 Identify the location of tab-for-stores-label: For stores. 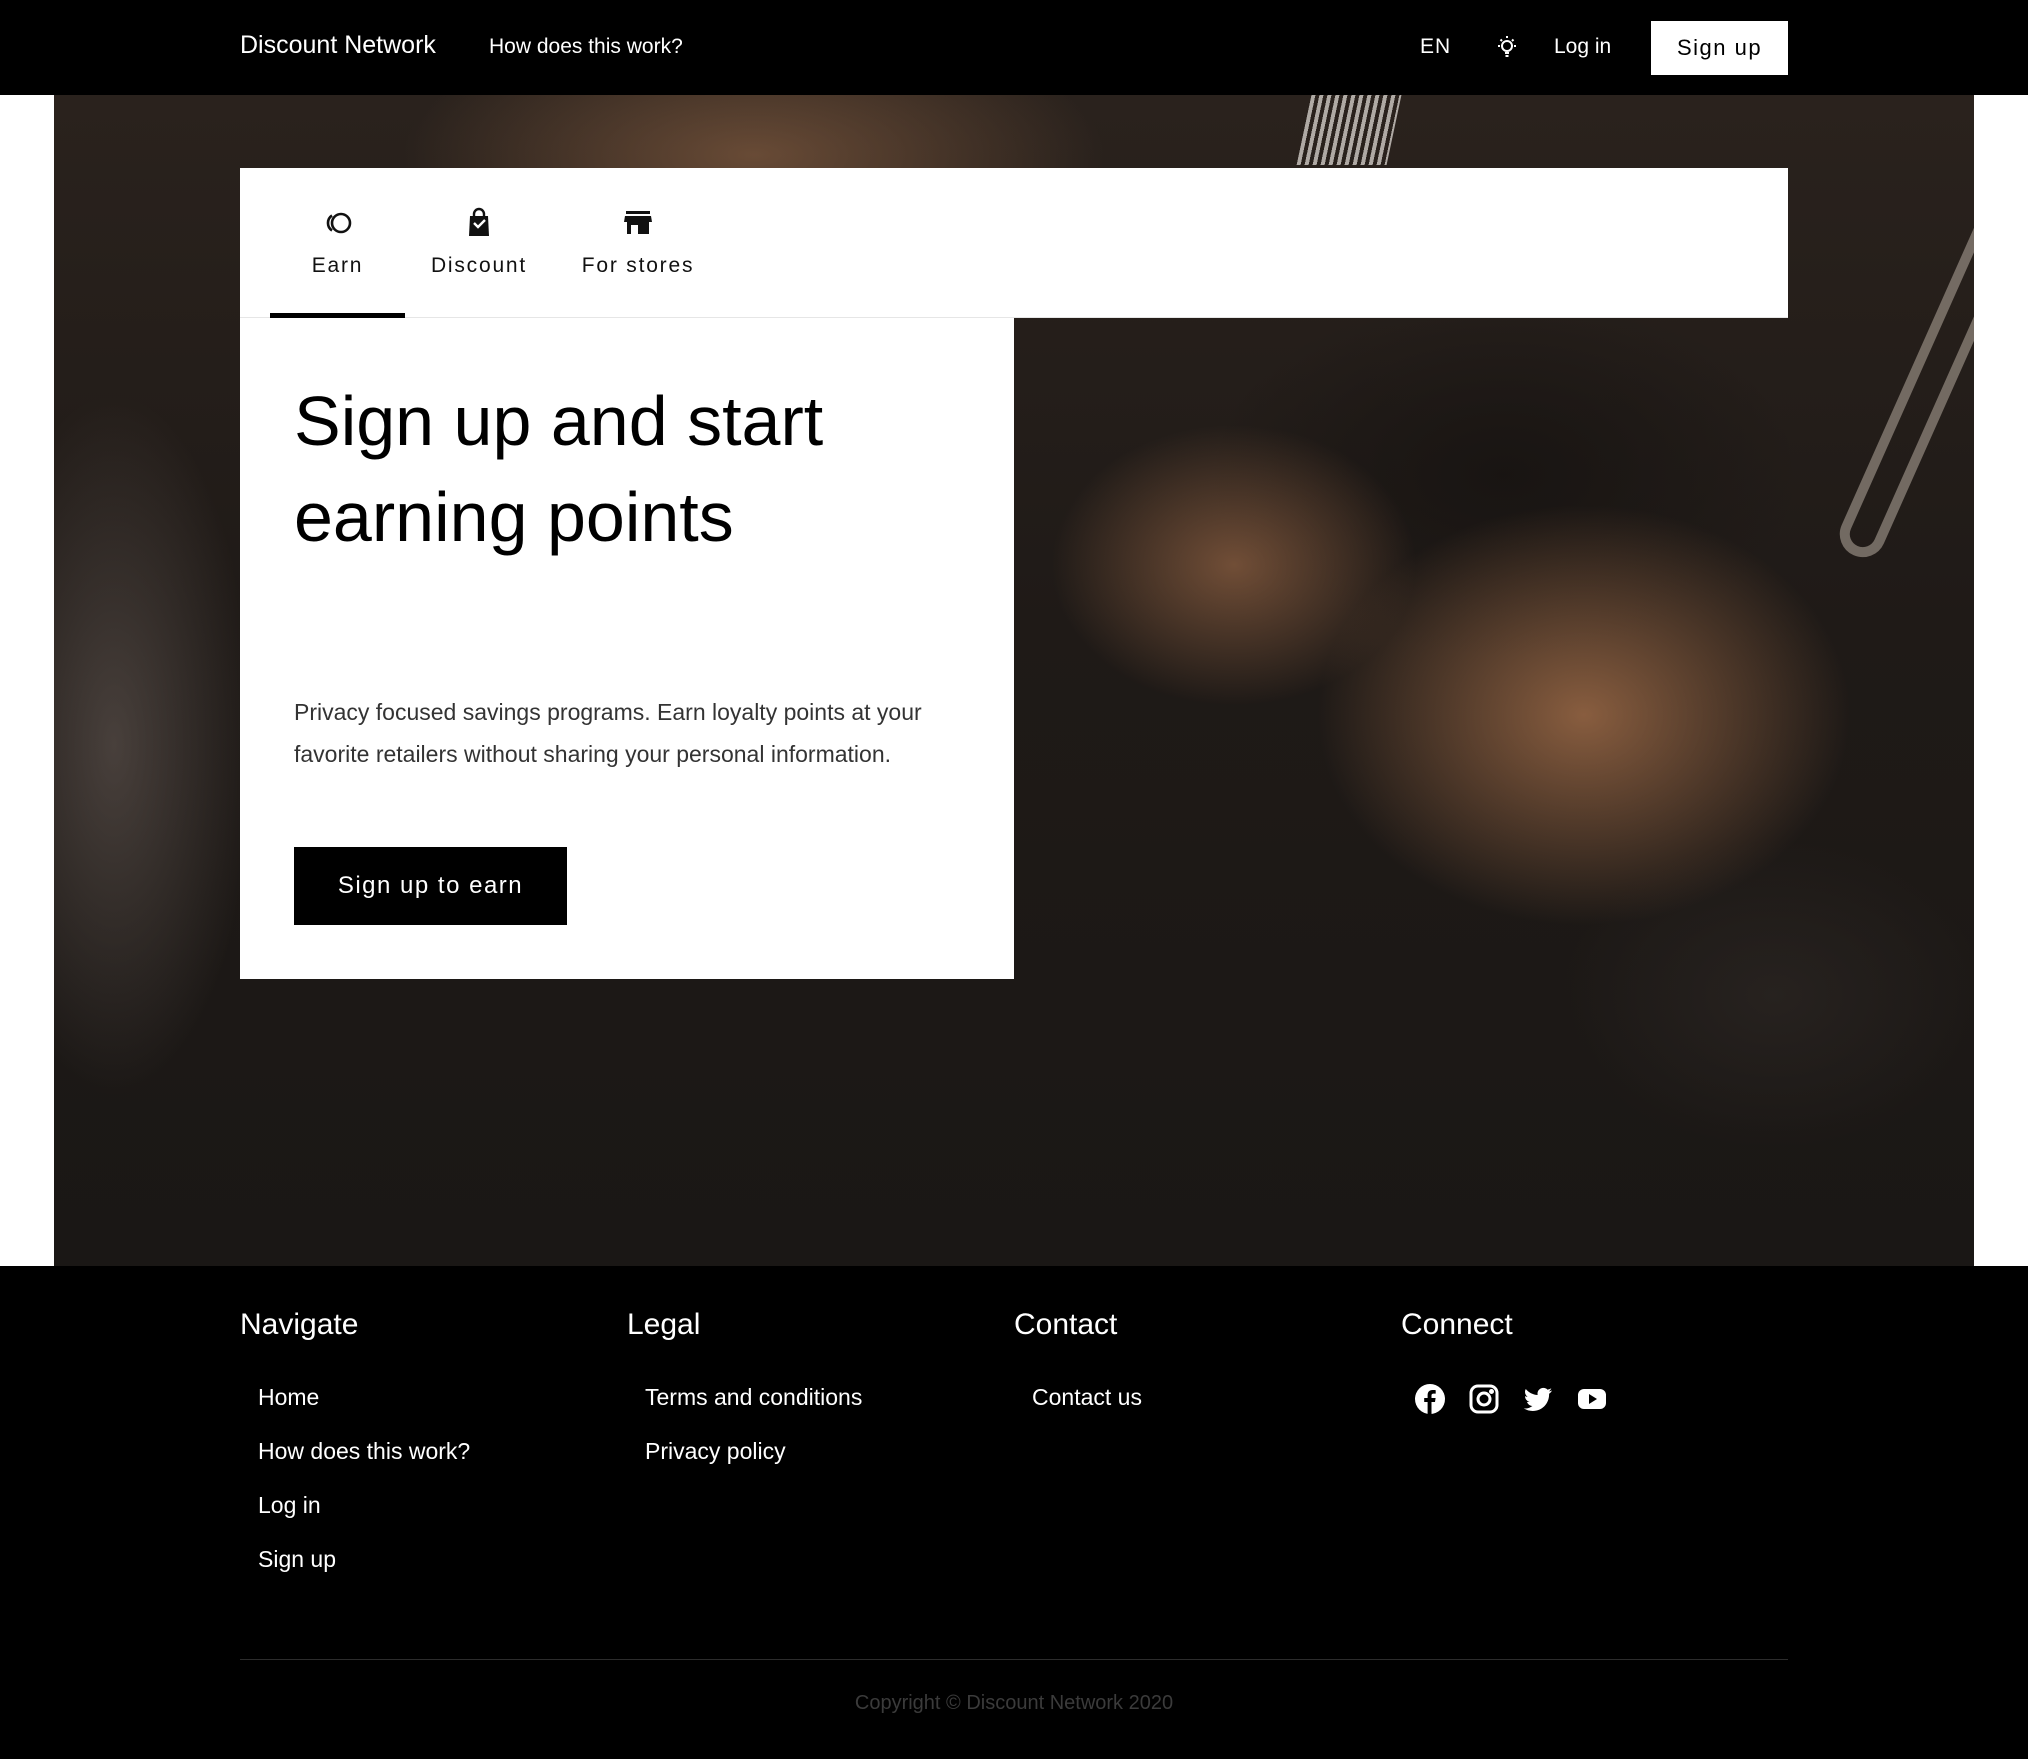
(638, 265).